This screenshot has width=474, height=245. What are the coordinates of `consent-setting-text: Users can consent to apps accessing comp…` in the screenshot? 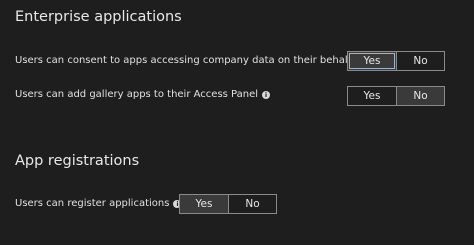 It's located at (183, 60).